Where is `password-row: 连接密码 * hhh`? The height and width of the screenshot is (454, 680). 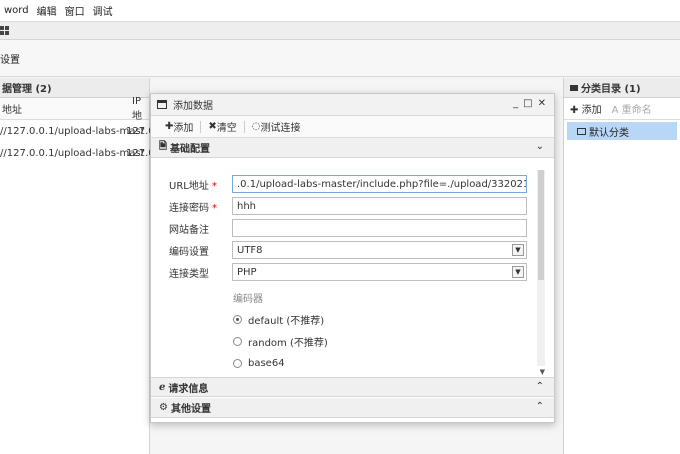 password-row: 连接密码 * hhh is located at coordinates (349, 206).